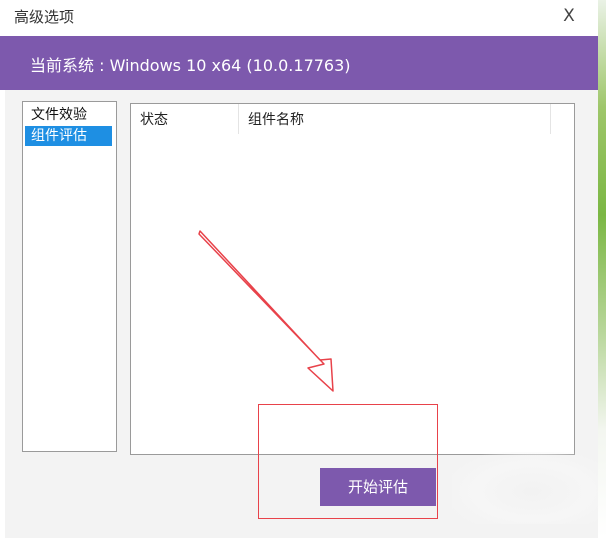  Describe the element at coordinates (569, 15) in the screenshot. I see `close-button: X` at that location.